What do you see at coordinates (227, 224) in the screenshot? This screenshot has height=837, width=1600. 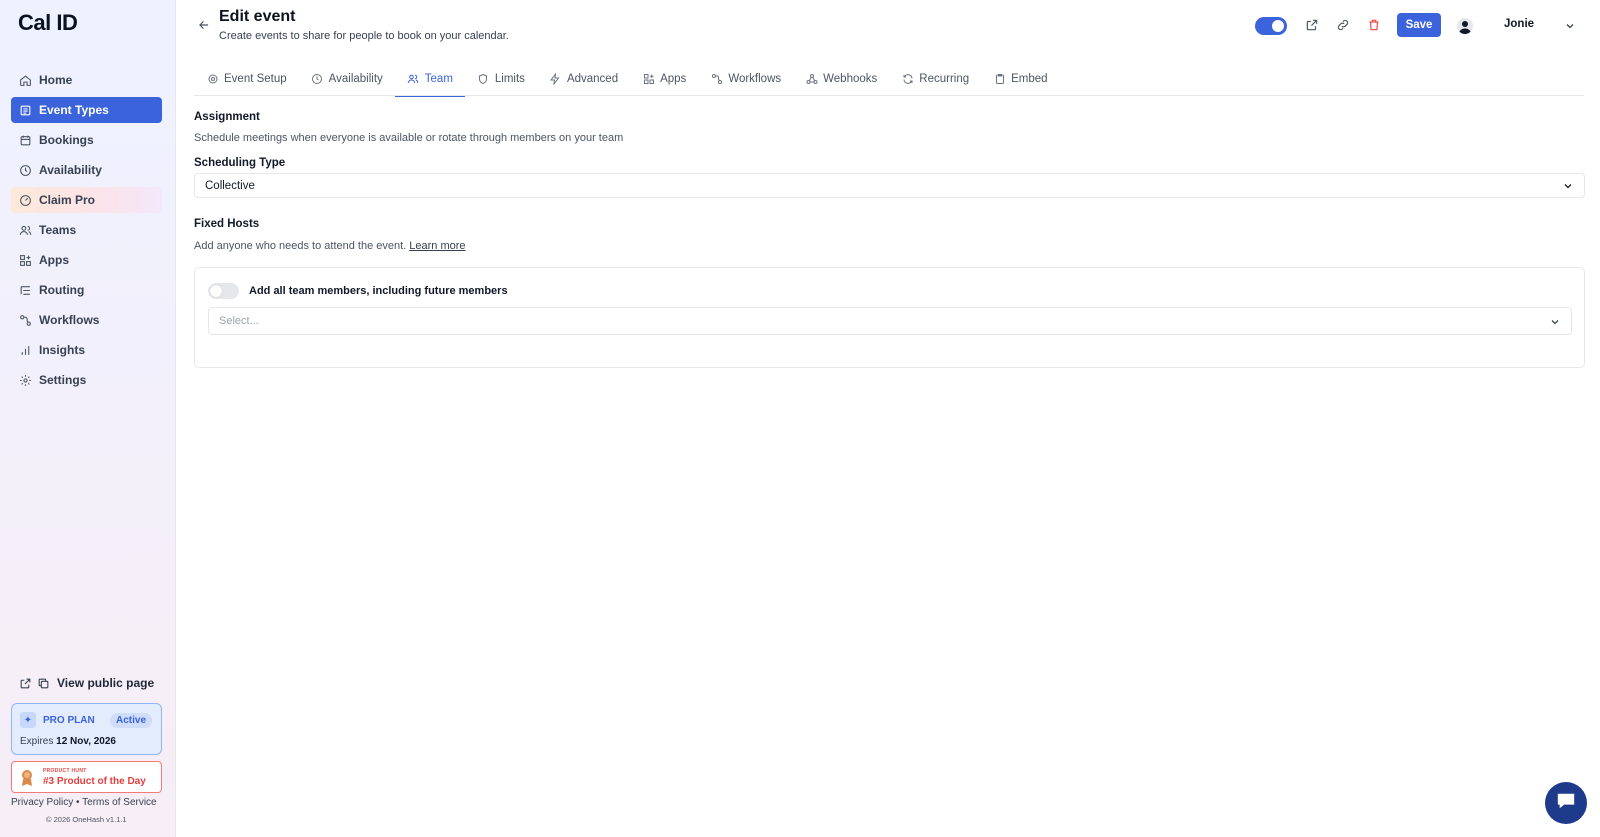 I see `fixed-hosts-heading: Fixed Hosts` at bounding box center [227, 224].